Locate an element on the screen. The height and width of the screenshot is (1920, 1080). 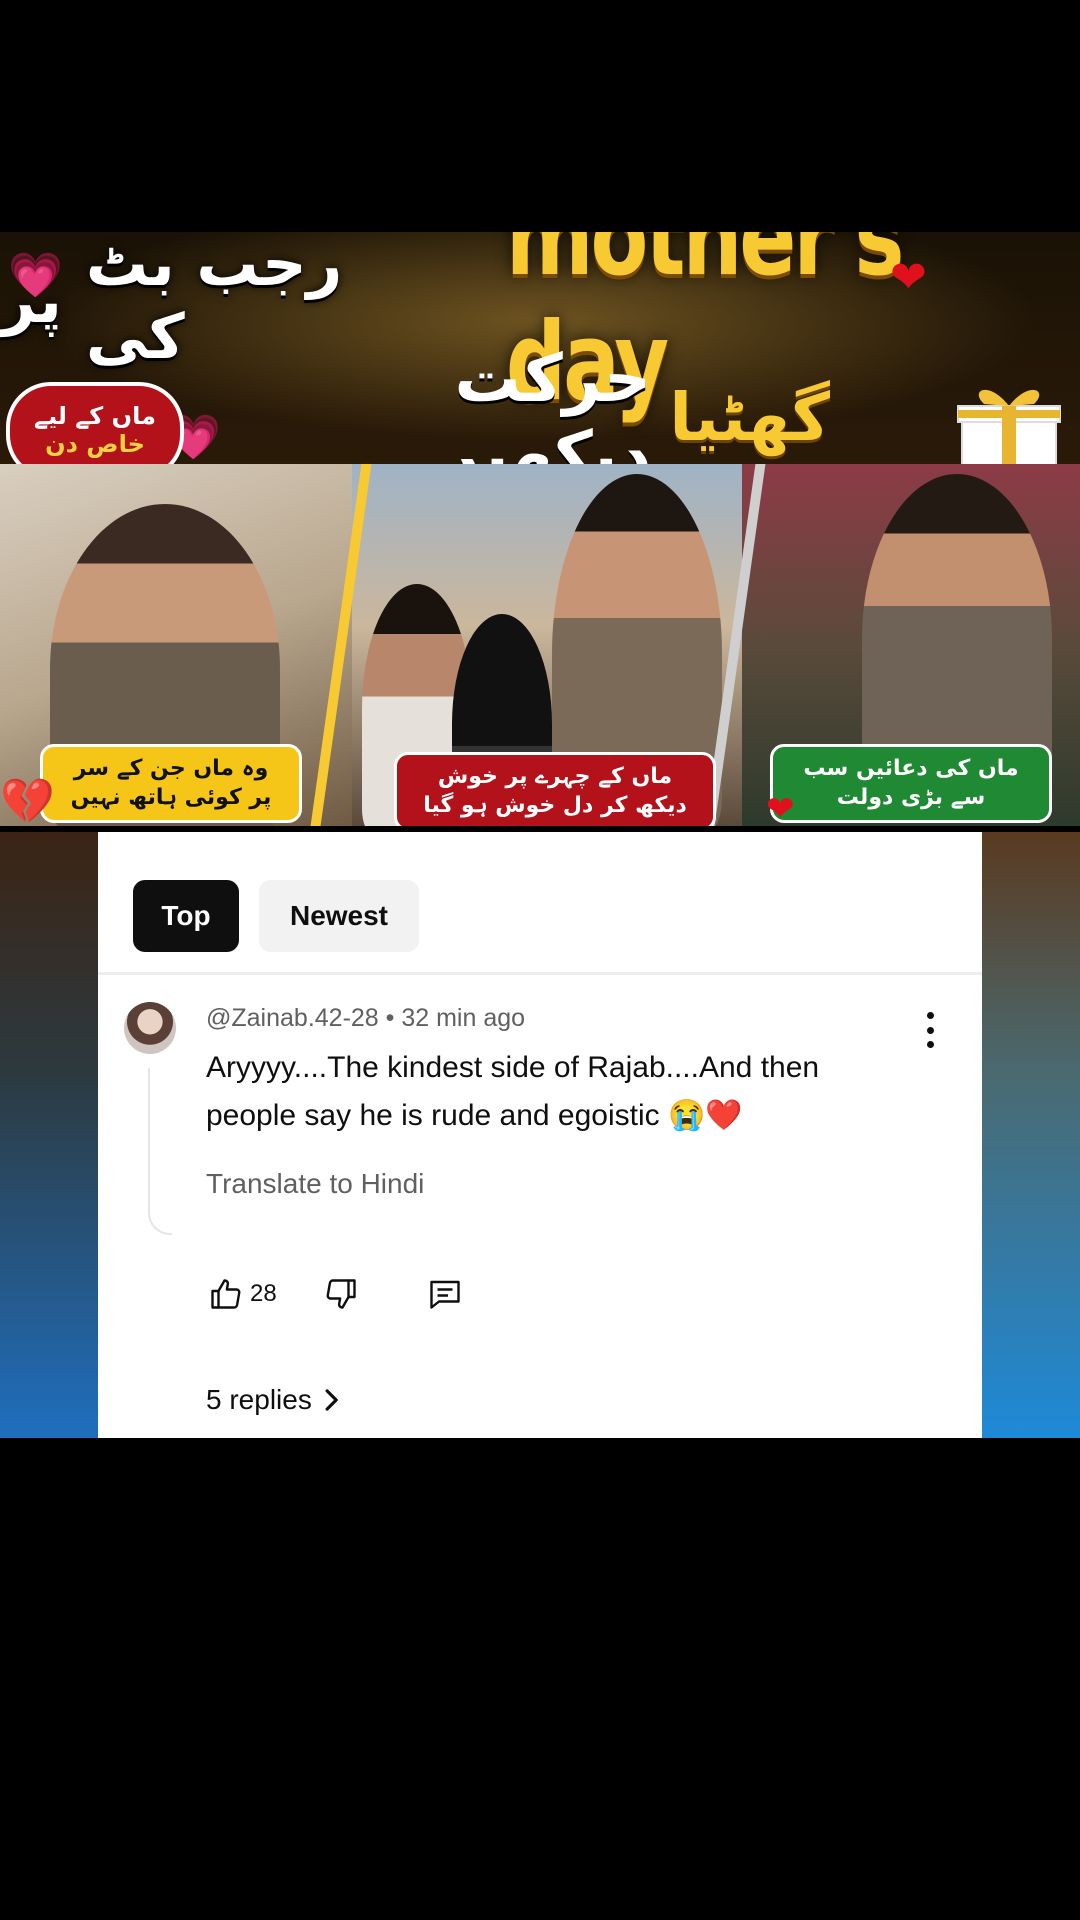
reply-icon is located at coordinates (445, 1294).